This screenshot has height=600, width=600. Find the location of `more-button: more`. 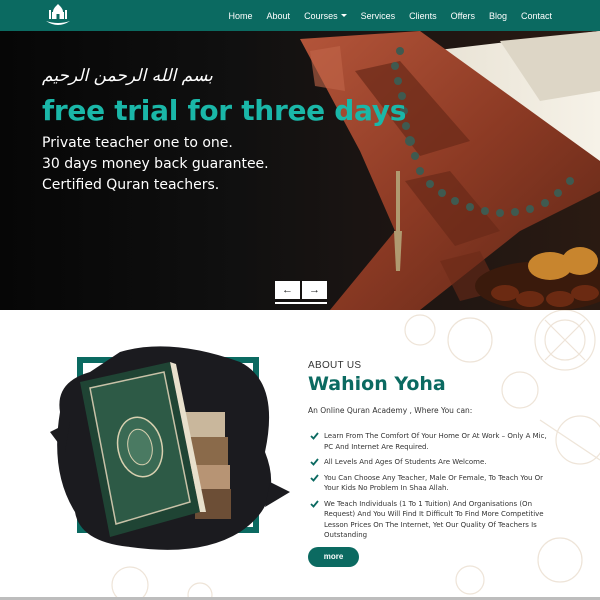

more-button: more is located at coordinates (333, 557).